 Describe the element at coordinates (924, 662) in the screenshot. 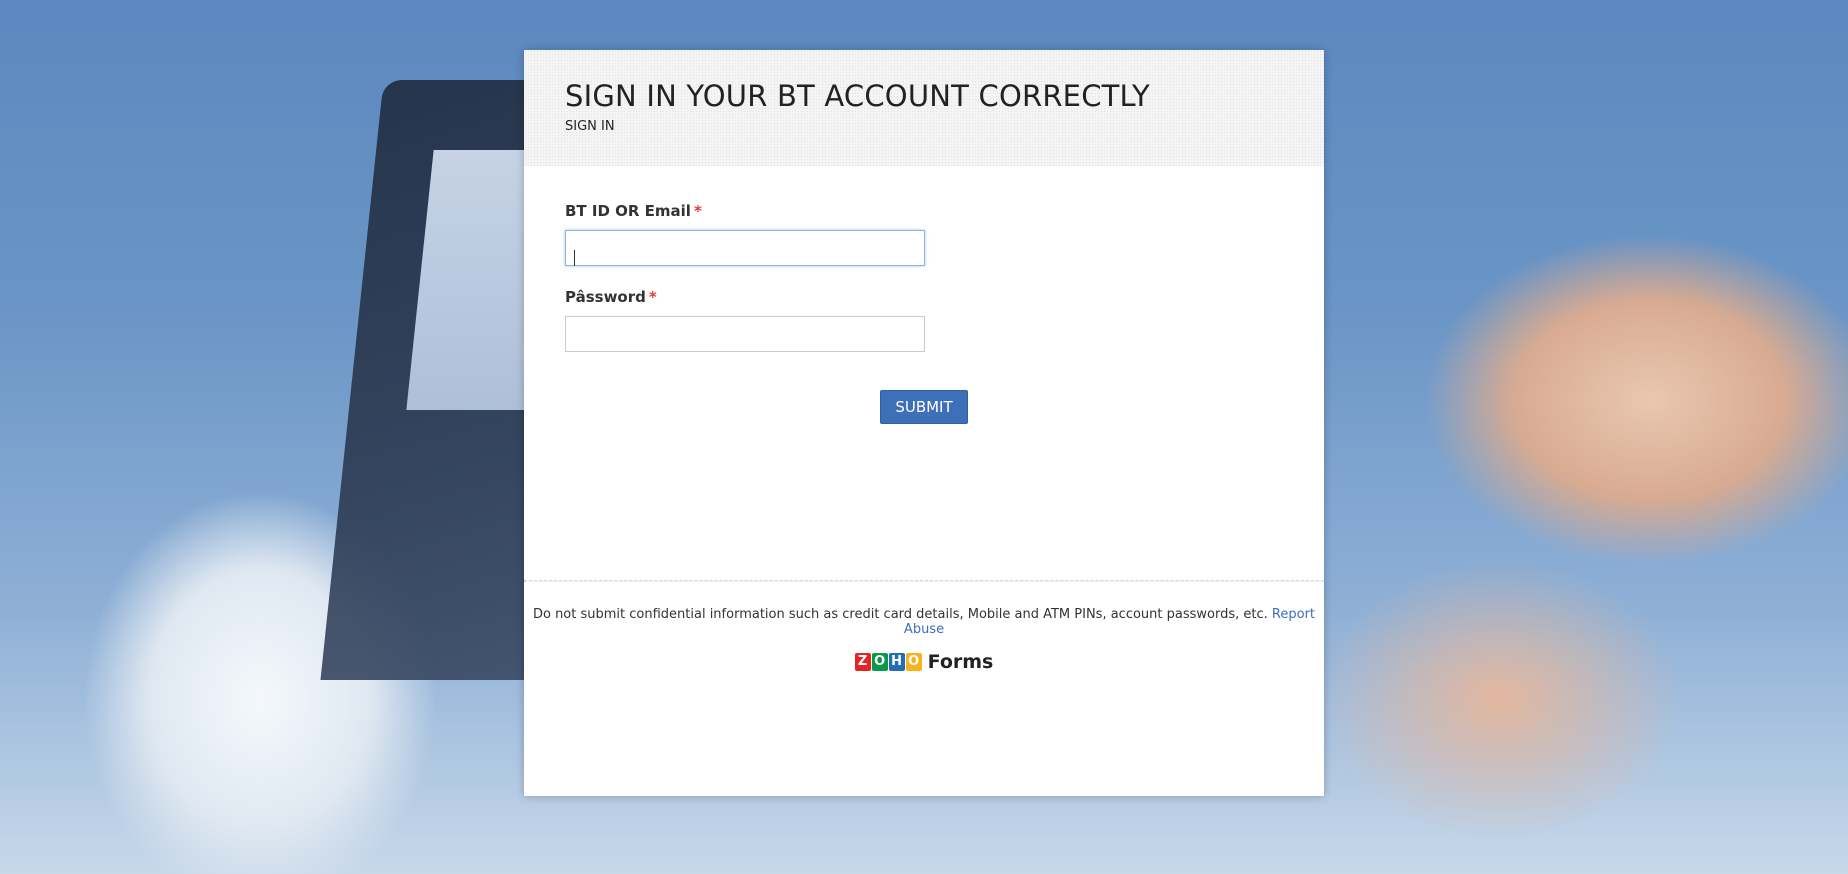

I see `zoho-forms-brand: Z O H O Forms` at that location.